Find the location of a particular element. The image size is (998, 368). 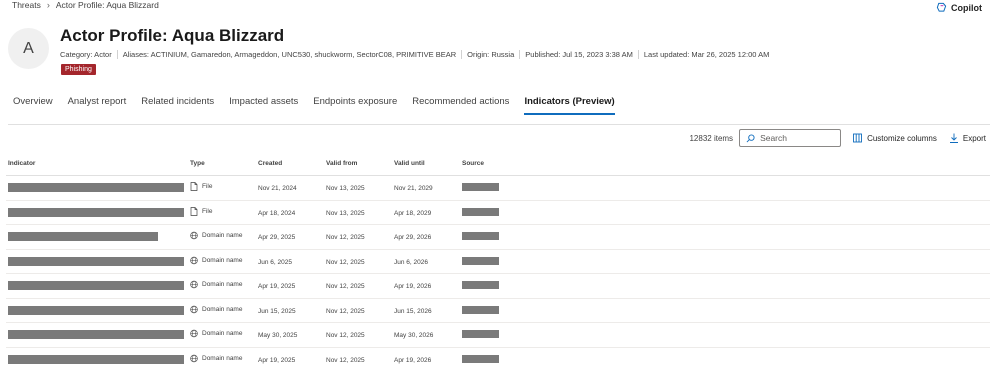

columns-icon is located at coordinates (858, 138).